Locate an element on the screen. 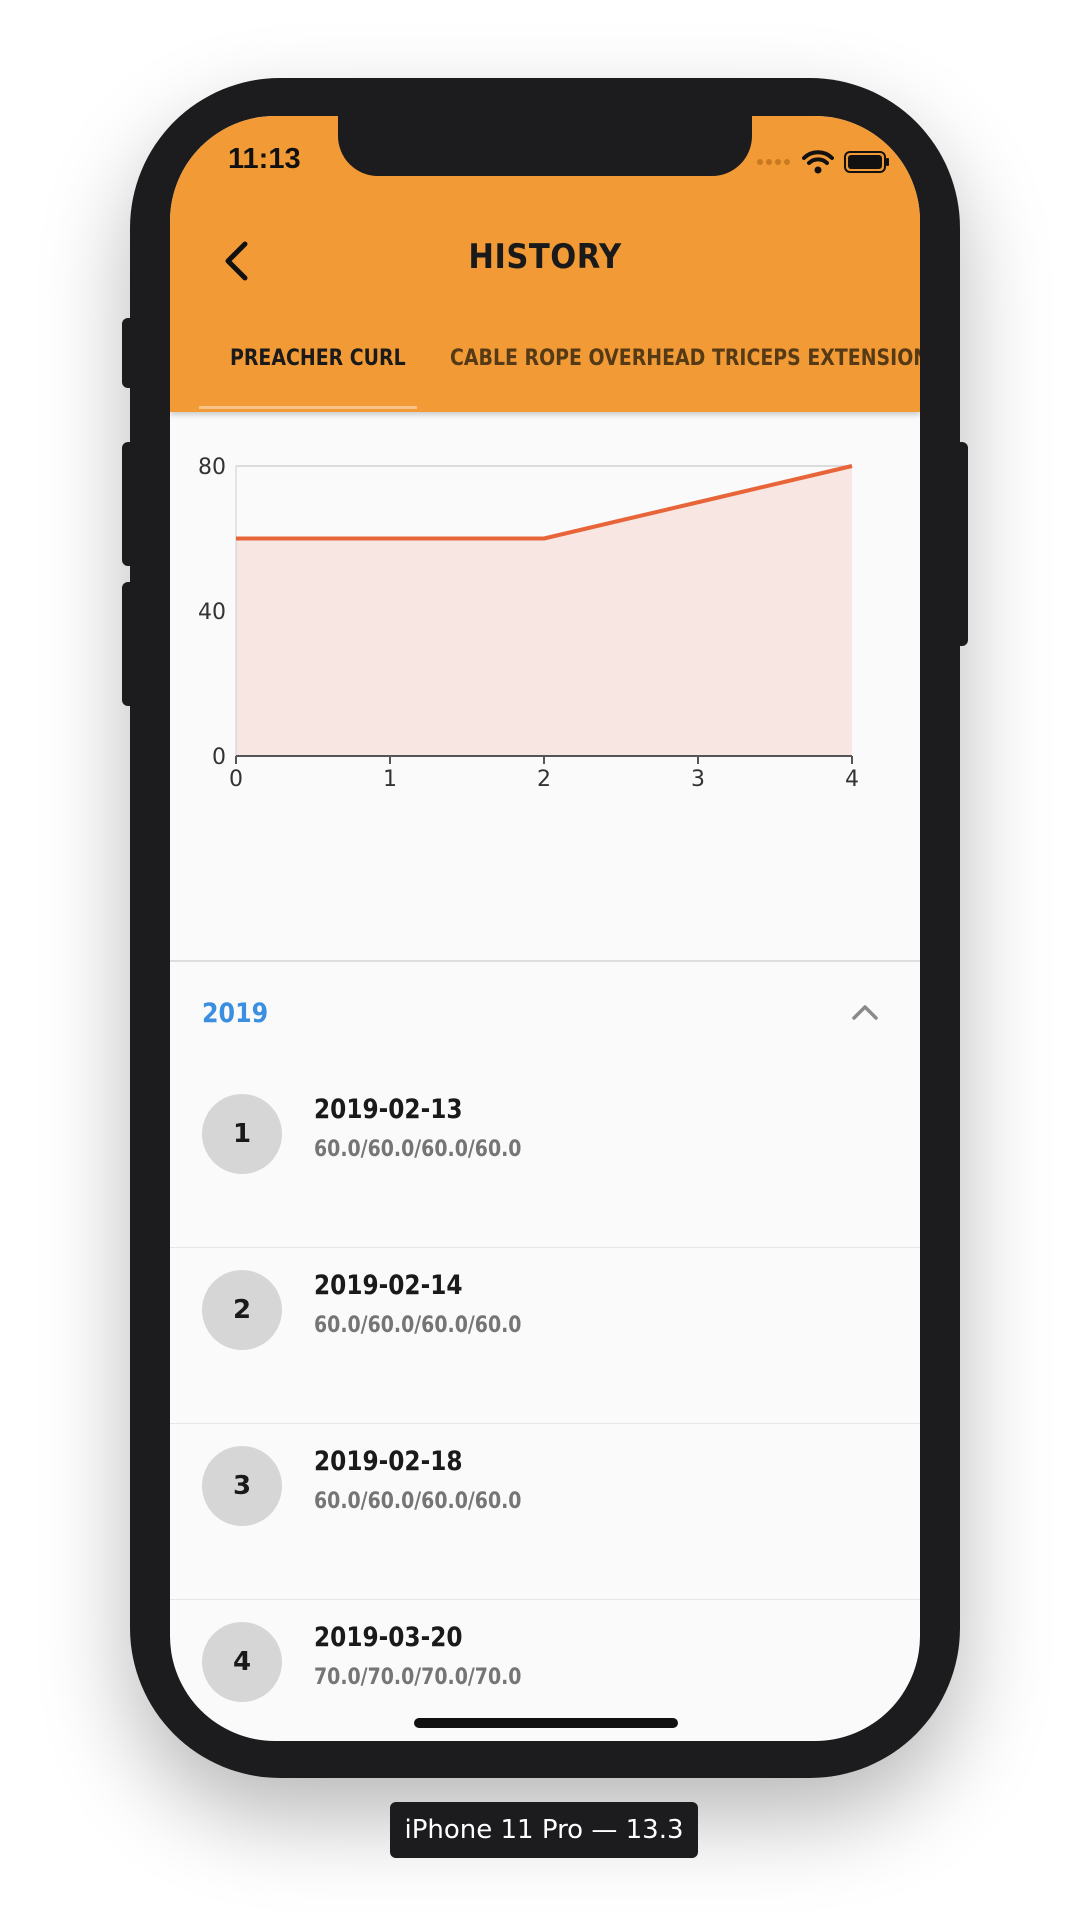 This screenshot has height=1928, width=1090. power-button is located at coordinates (960, 544).